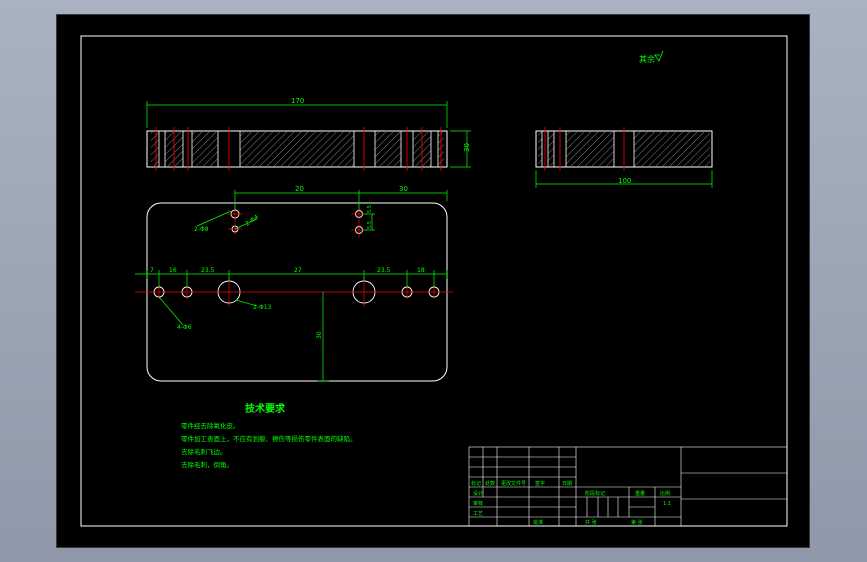 The height and width of the screenshot is (562, 867). Describe the element at coordinates (567, 484) in the screenshot. I see `tb-header-date: 日期` at that location.